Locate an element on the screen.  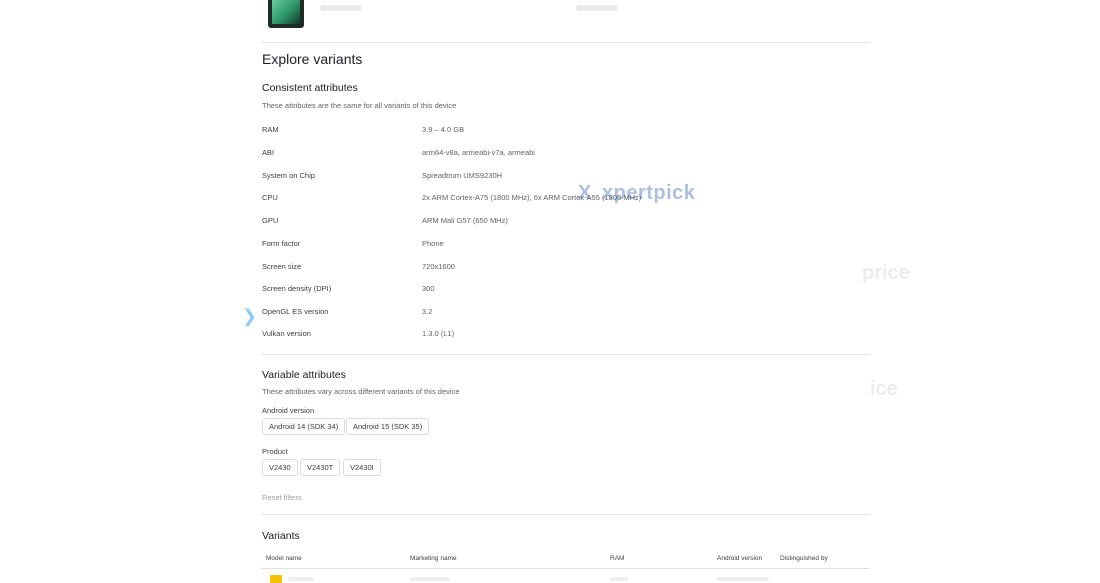
column-header-distinguished-by: Distinguished by is located at coordinates (804, 558).